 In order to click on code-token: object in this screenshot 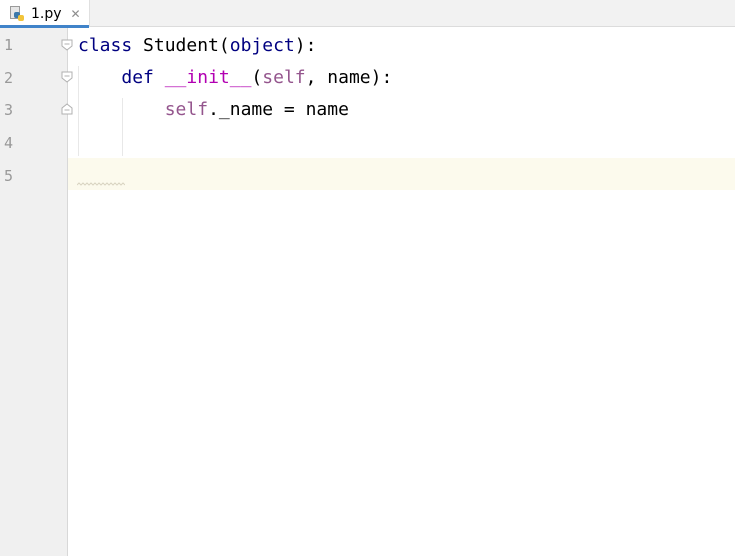, I will do `click(262, 45)`.